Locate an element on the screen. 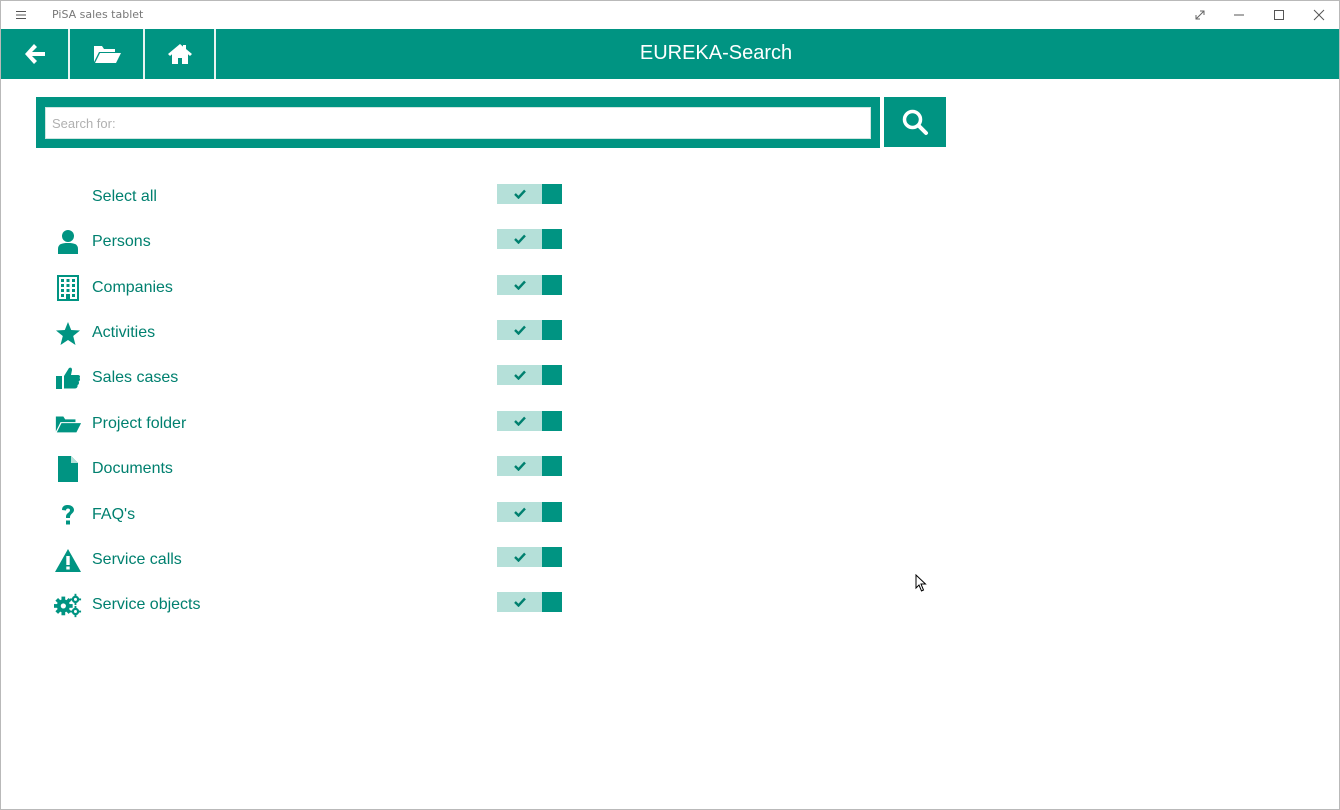 Image resolution: width=1340 pixels, height=810 pixels. mouse-cursor-icon is located at coordinates (921, 585).